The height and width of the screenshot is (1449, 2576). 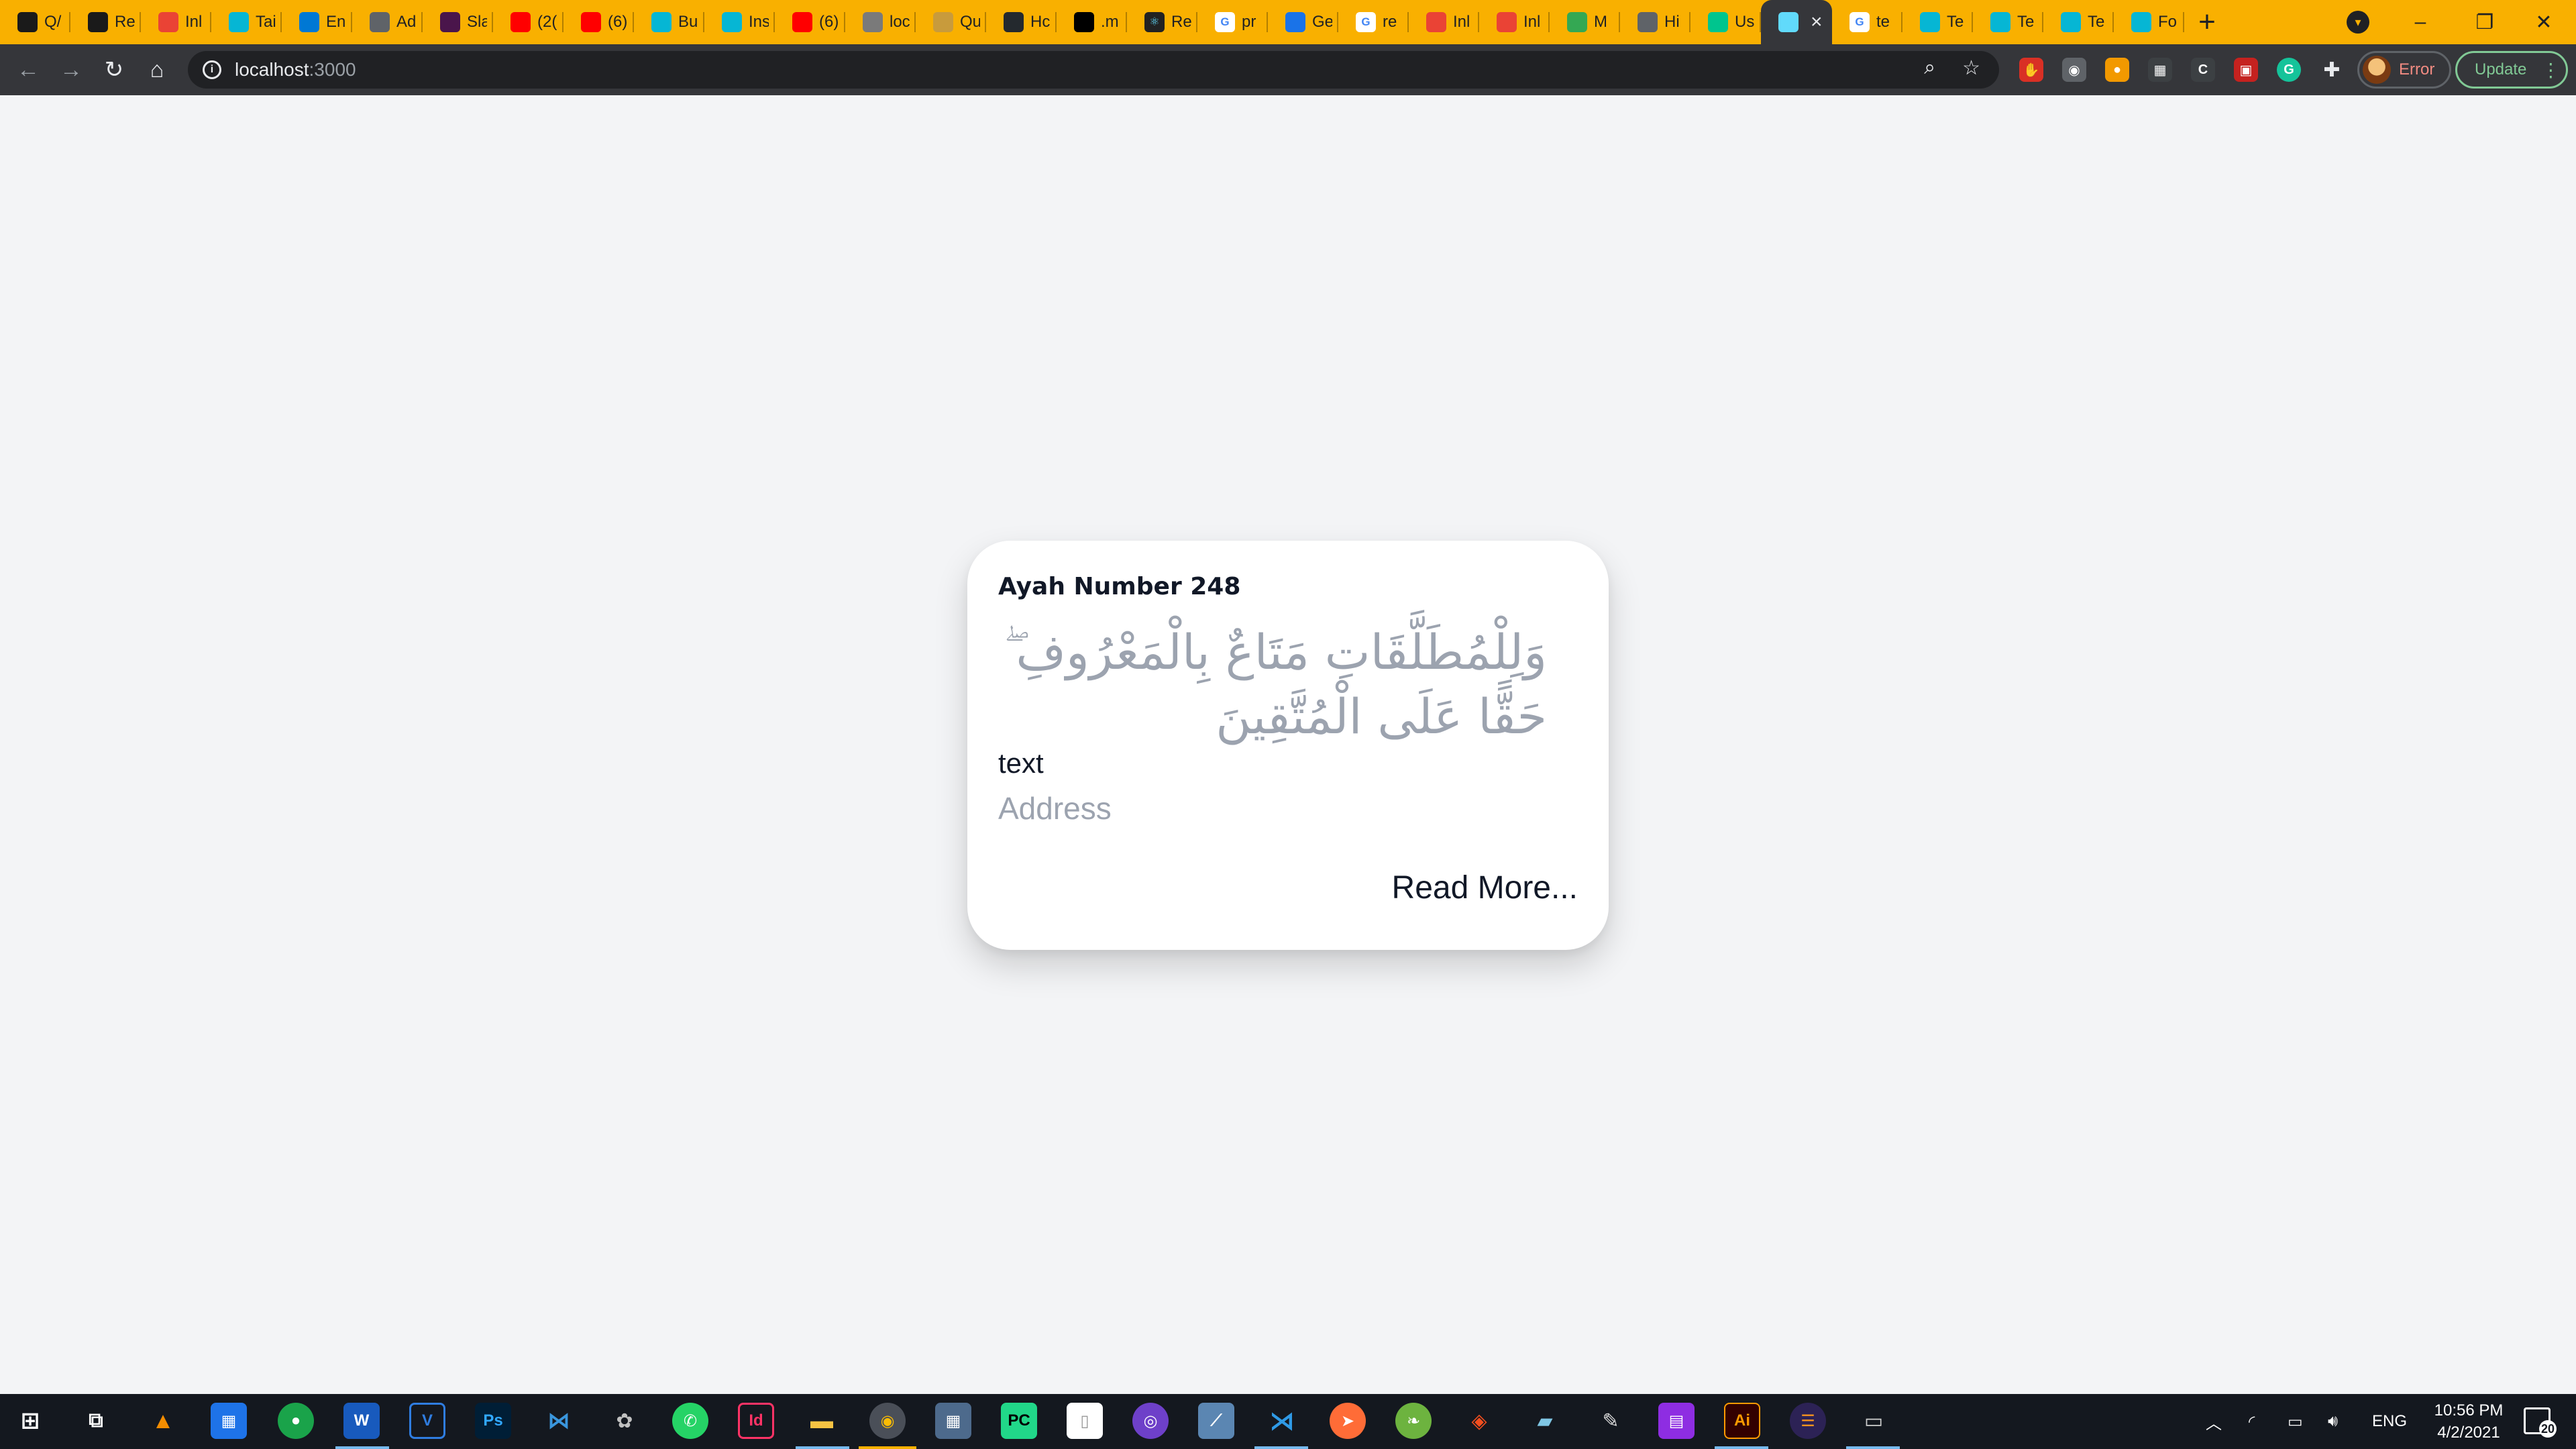 I want to click on illustrator-icon: Ai, so click(x=1742, y=1421).